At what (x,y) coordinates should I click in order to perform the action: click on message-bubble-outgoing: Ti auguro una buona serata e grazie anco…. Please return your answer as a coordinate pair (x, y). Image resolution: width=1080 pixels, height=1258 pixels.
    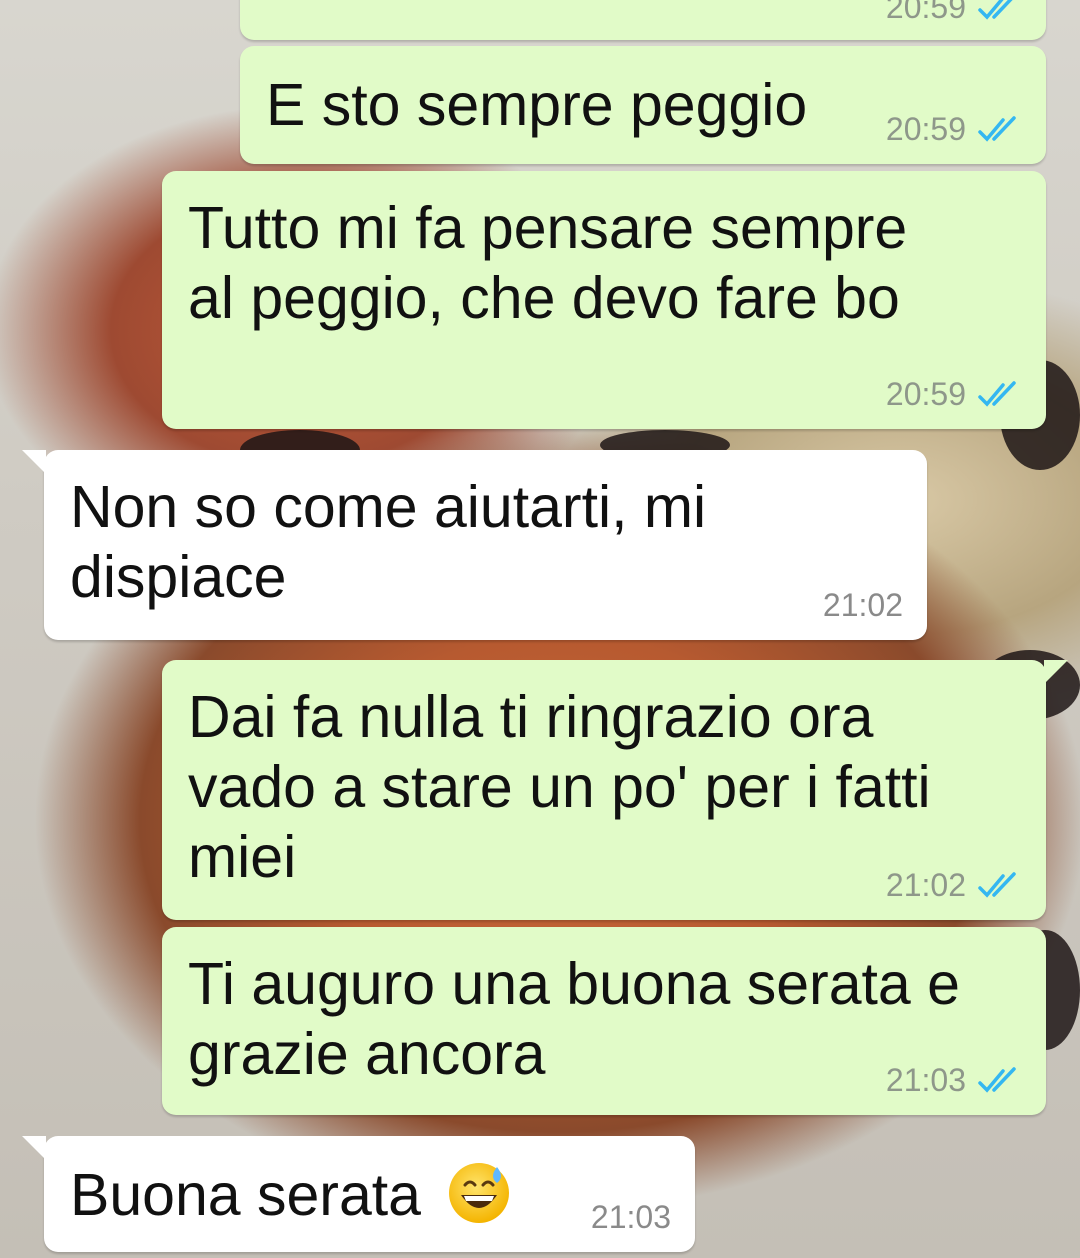
    Looking at the image, I should click on (604, 1021).